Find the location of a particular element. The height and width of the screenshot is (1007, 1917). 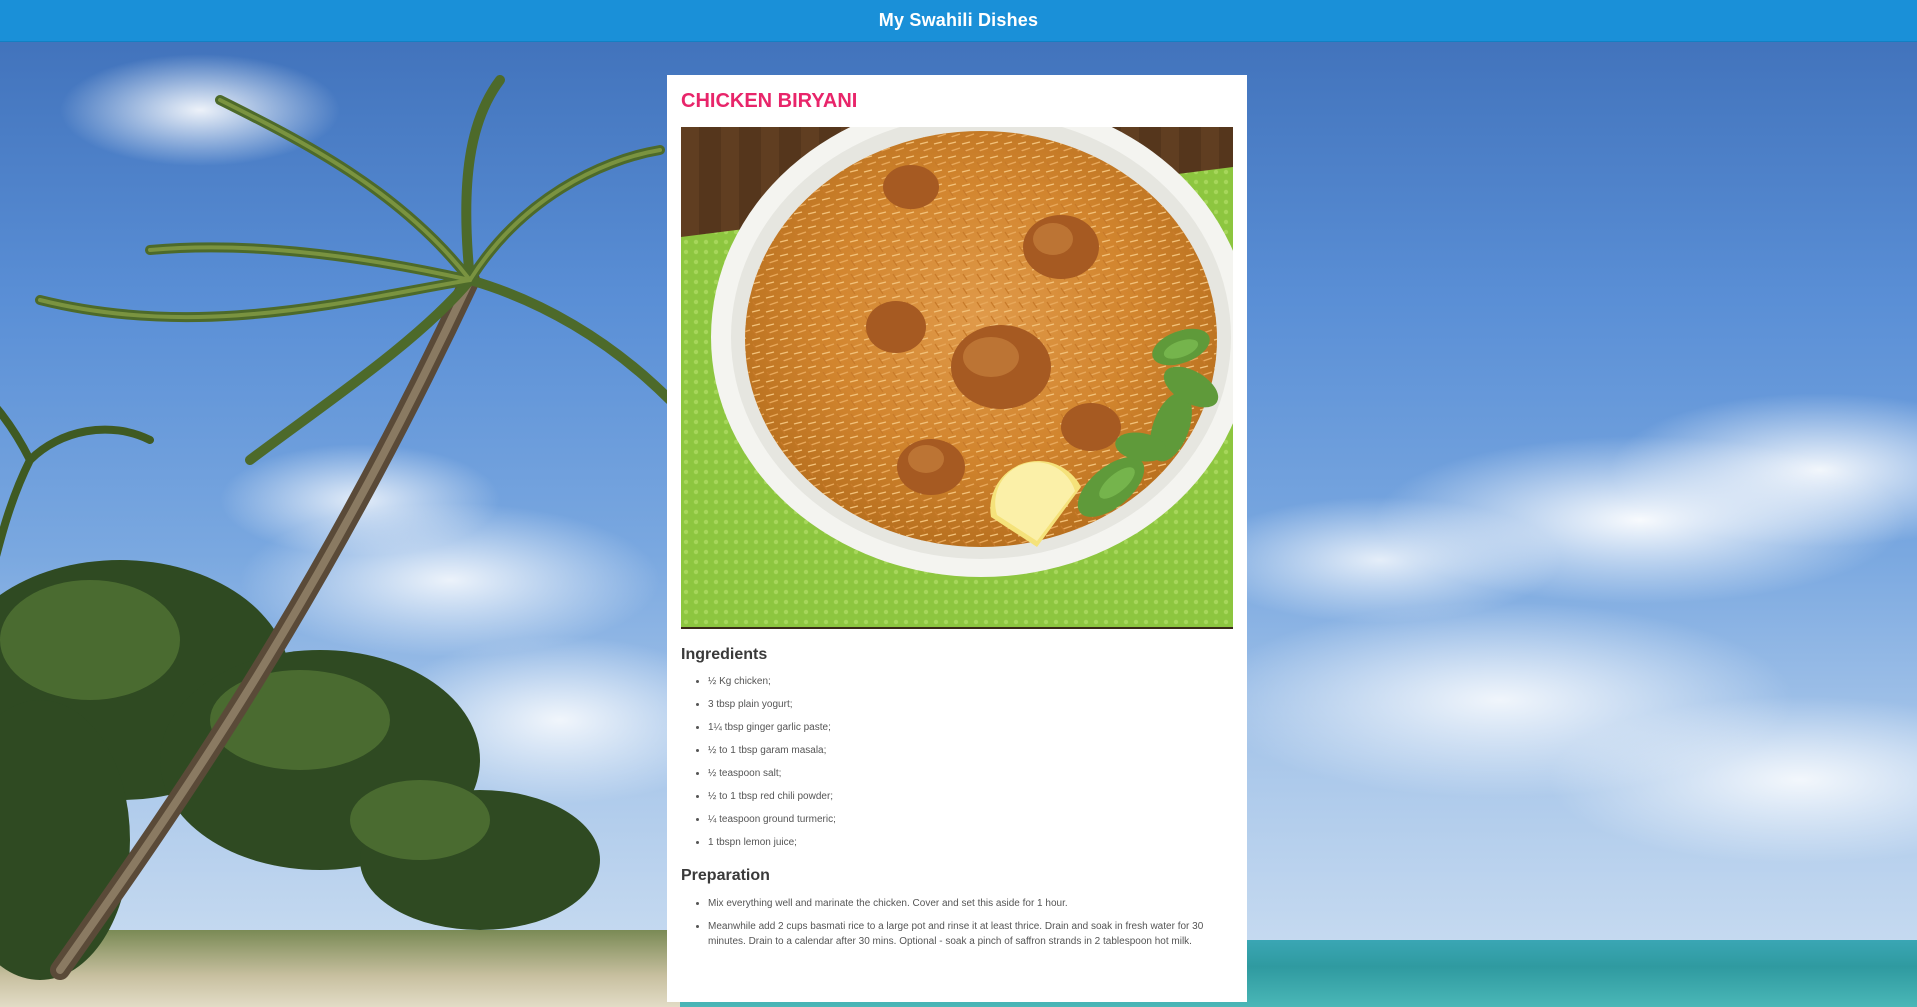

ingredient-item: 1¼ tbsp ginger garlic paste; is located at coordinates (970, 728).